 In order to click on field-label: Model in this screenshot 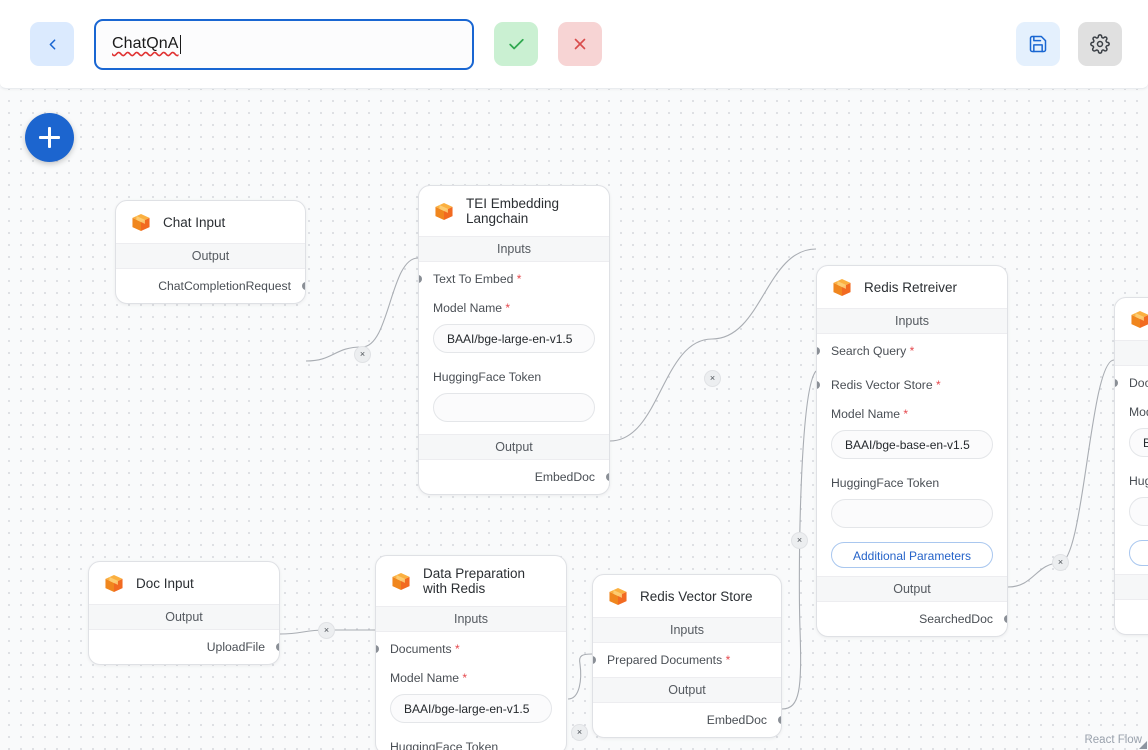, I will do `click(1138, 412)`.